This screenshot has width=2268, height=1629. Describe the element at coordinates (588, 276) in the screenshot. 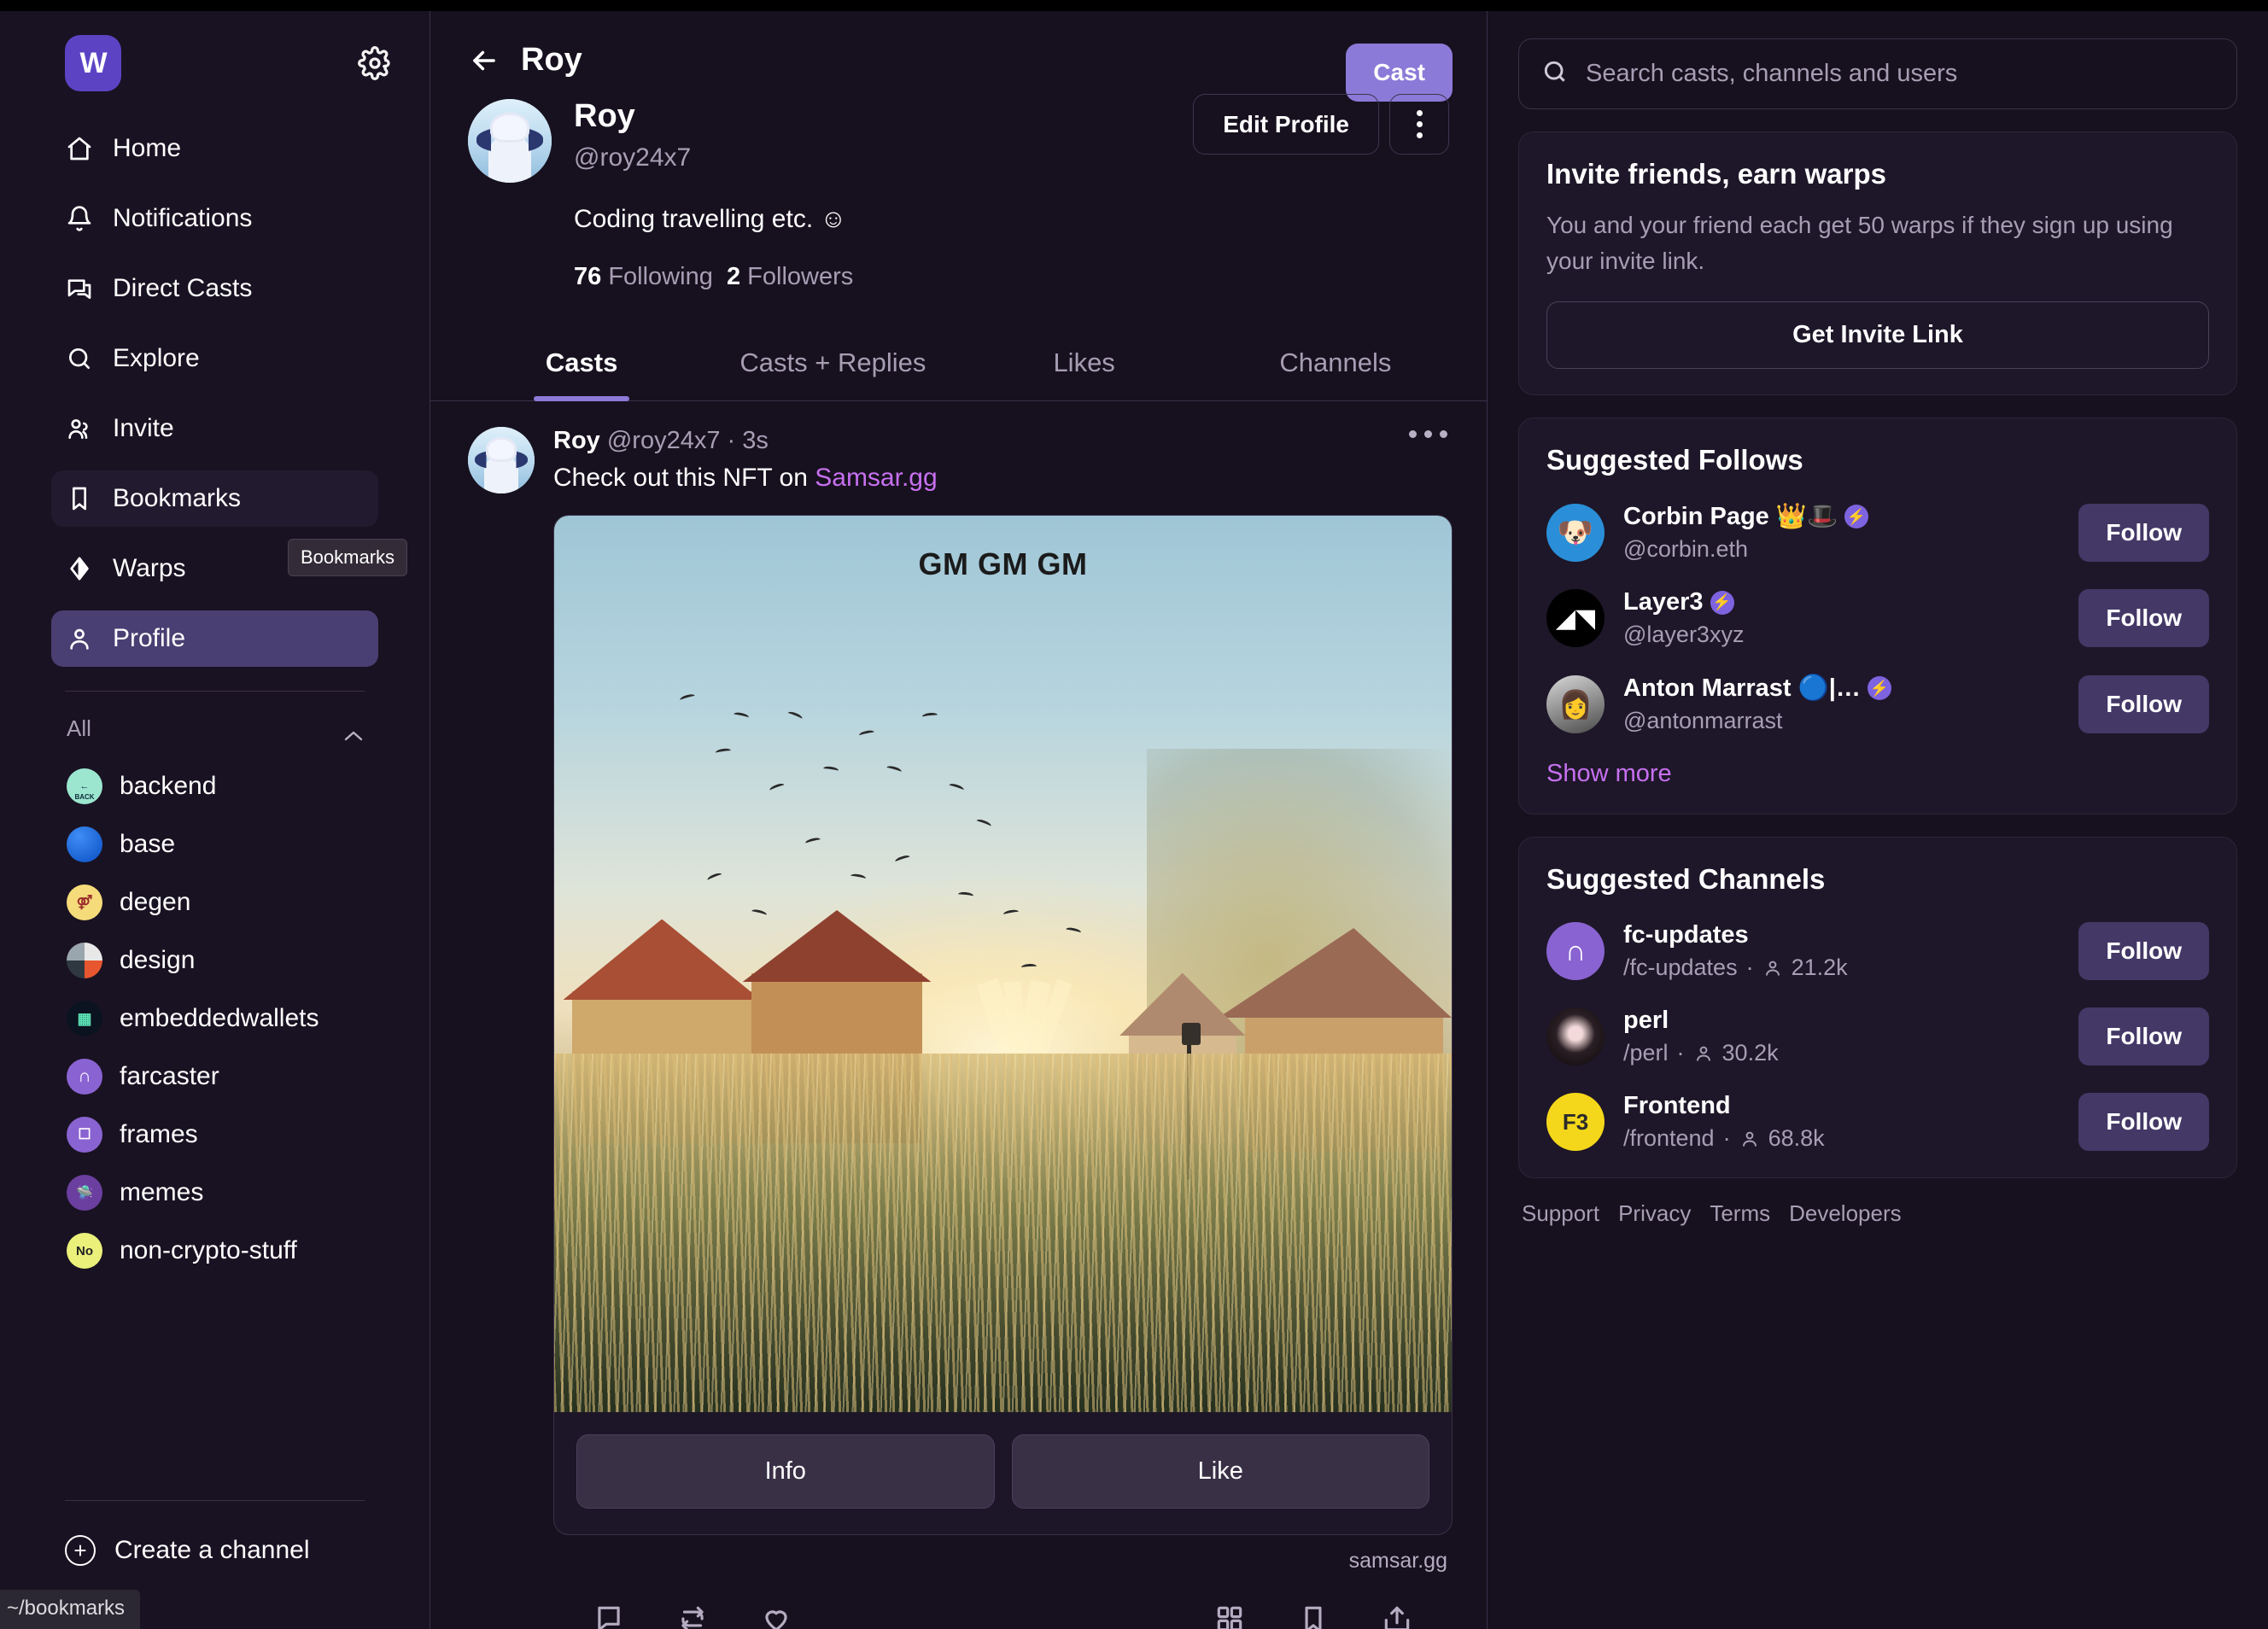

I see `following-count: 76` at that location.